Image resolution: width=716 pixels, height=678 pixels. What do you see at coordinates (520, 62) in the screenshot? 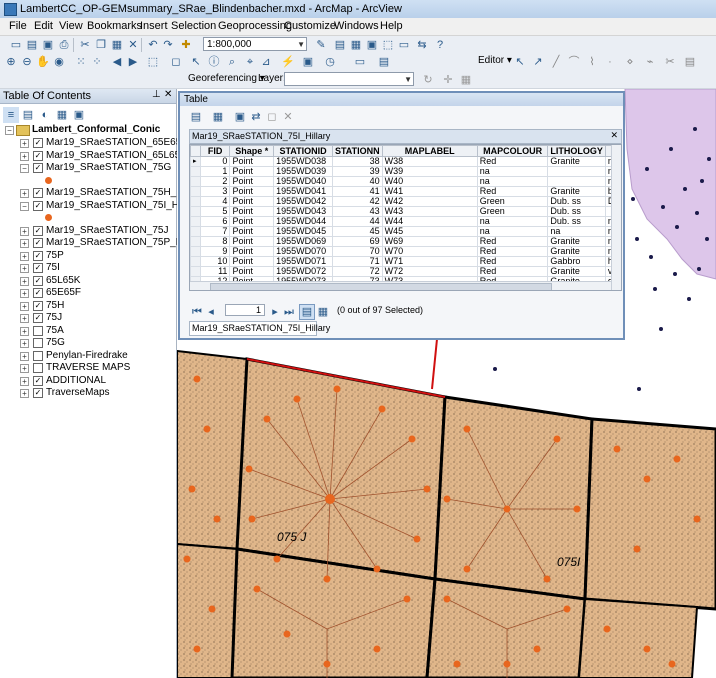
I see `edit-tool-icon: ↖` at bounding box center [520, 62].